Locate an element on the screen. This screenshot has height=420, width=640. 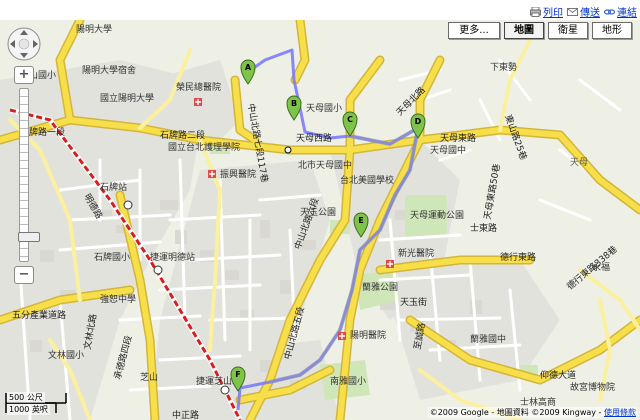
map-type-satellite-button: 衛星 is located at coordinates (568, 30).